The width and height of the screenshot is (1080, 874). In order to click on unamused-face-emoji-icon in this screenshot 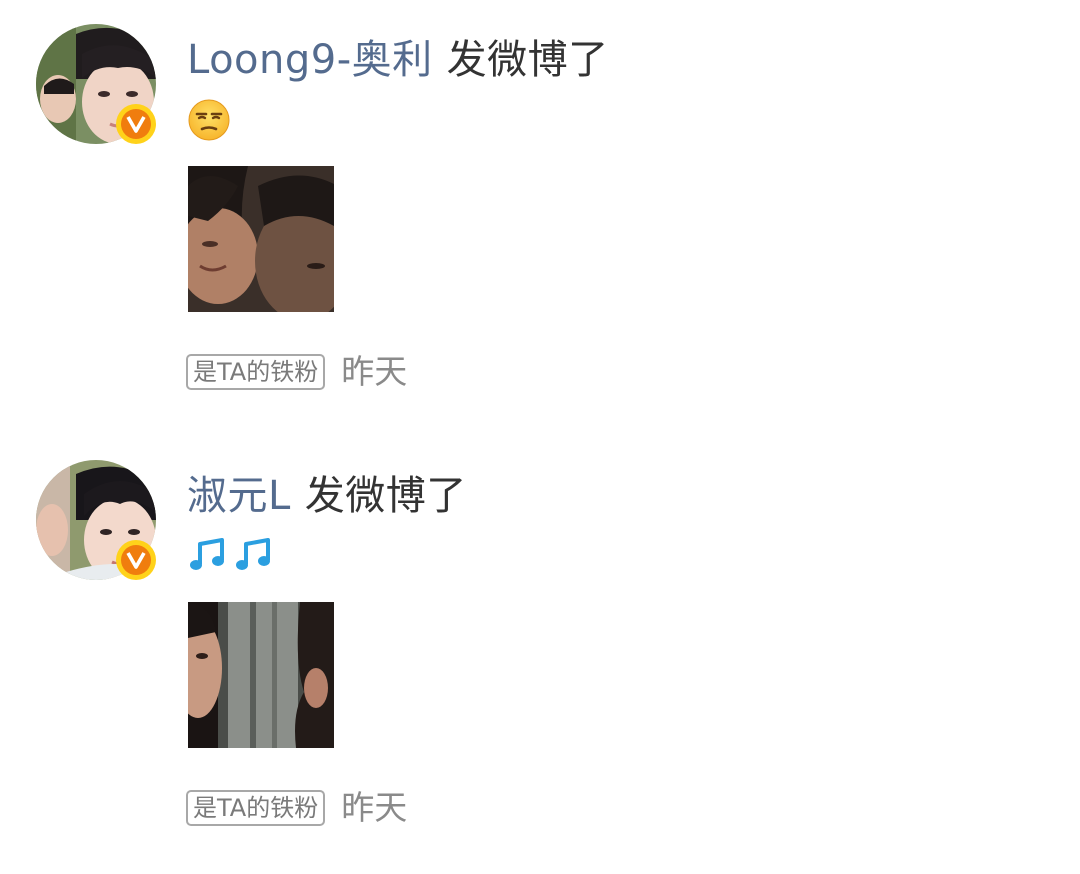, I will do `click(209, 120)`.